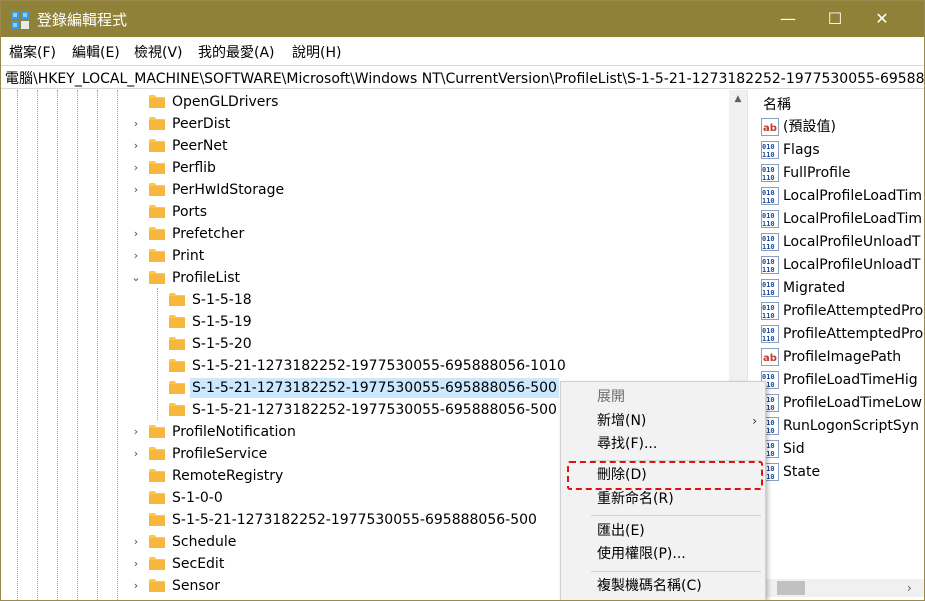  I want to click on values-horizontal-scrollbar: ‹ ›, so click(839, 588).